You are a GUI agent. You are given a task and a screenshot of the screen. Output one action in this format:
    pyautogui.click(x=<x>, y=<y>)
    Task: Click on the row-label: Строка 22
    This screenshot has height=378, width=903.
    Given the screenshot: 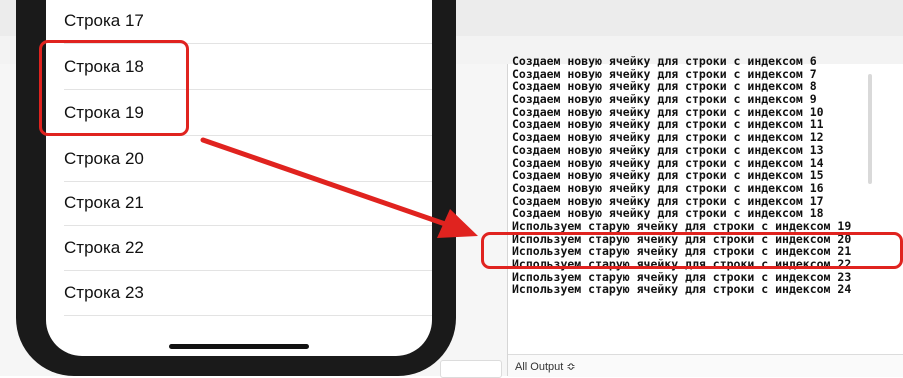 What is the action you would take?
    pyautogui.click(x=104, y=247)
    